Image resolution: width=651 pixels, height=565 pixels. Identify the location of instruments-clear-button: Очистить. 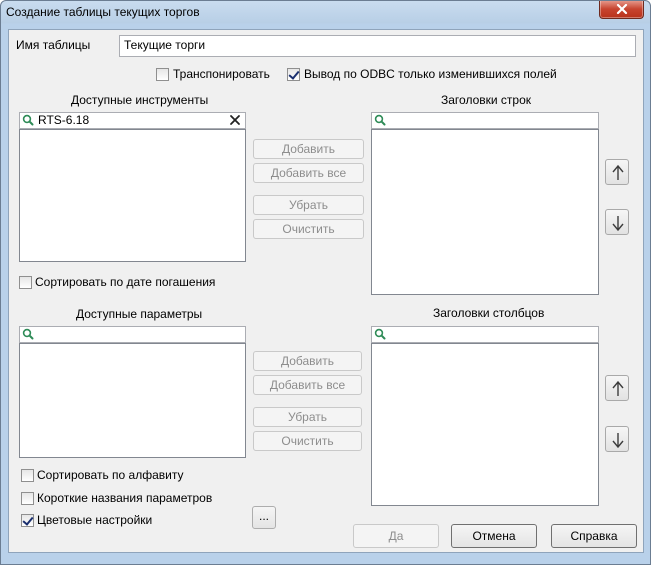
(308, 229).